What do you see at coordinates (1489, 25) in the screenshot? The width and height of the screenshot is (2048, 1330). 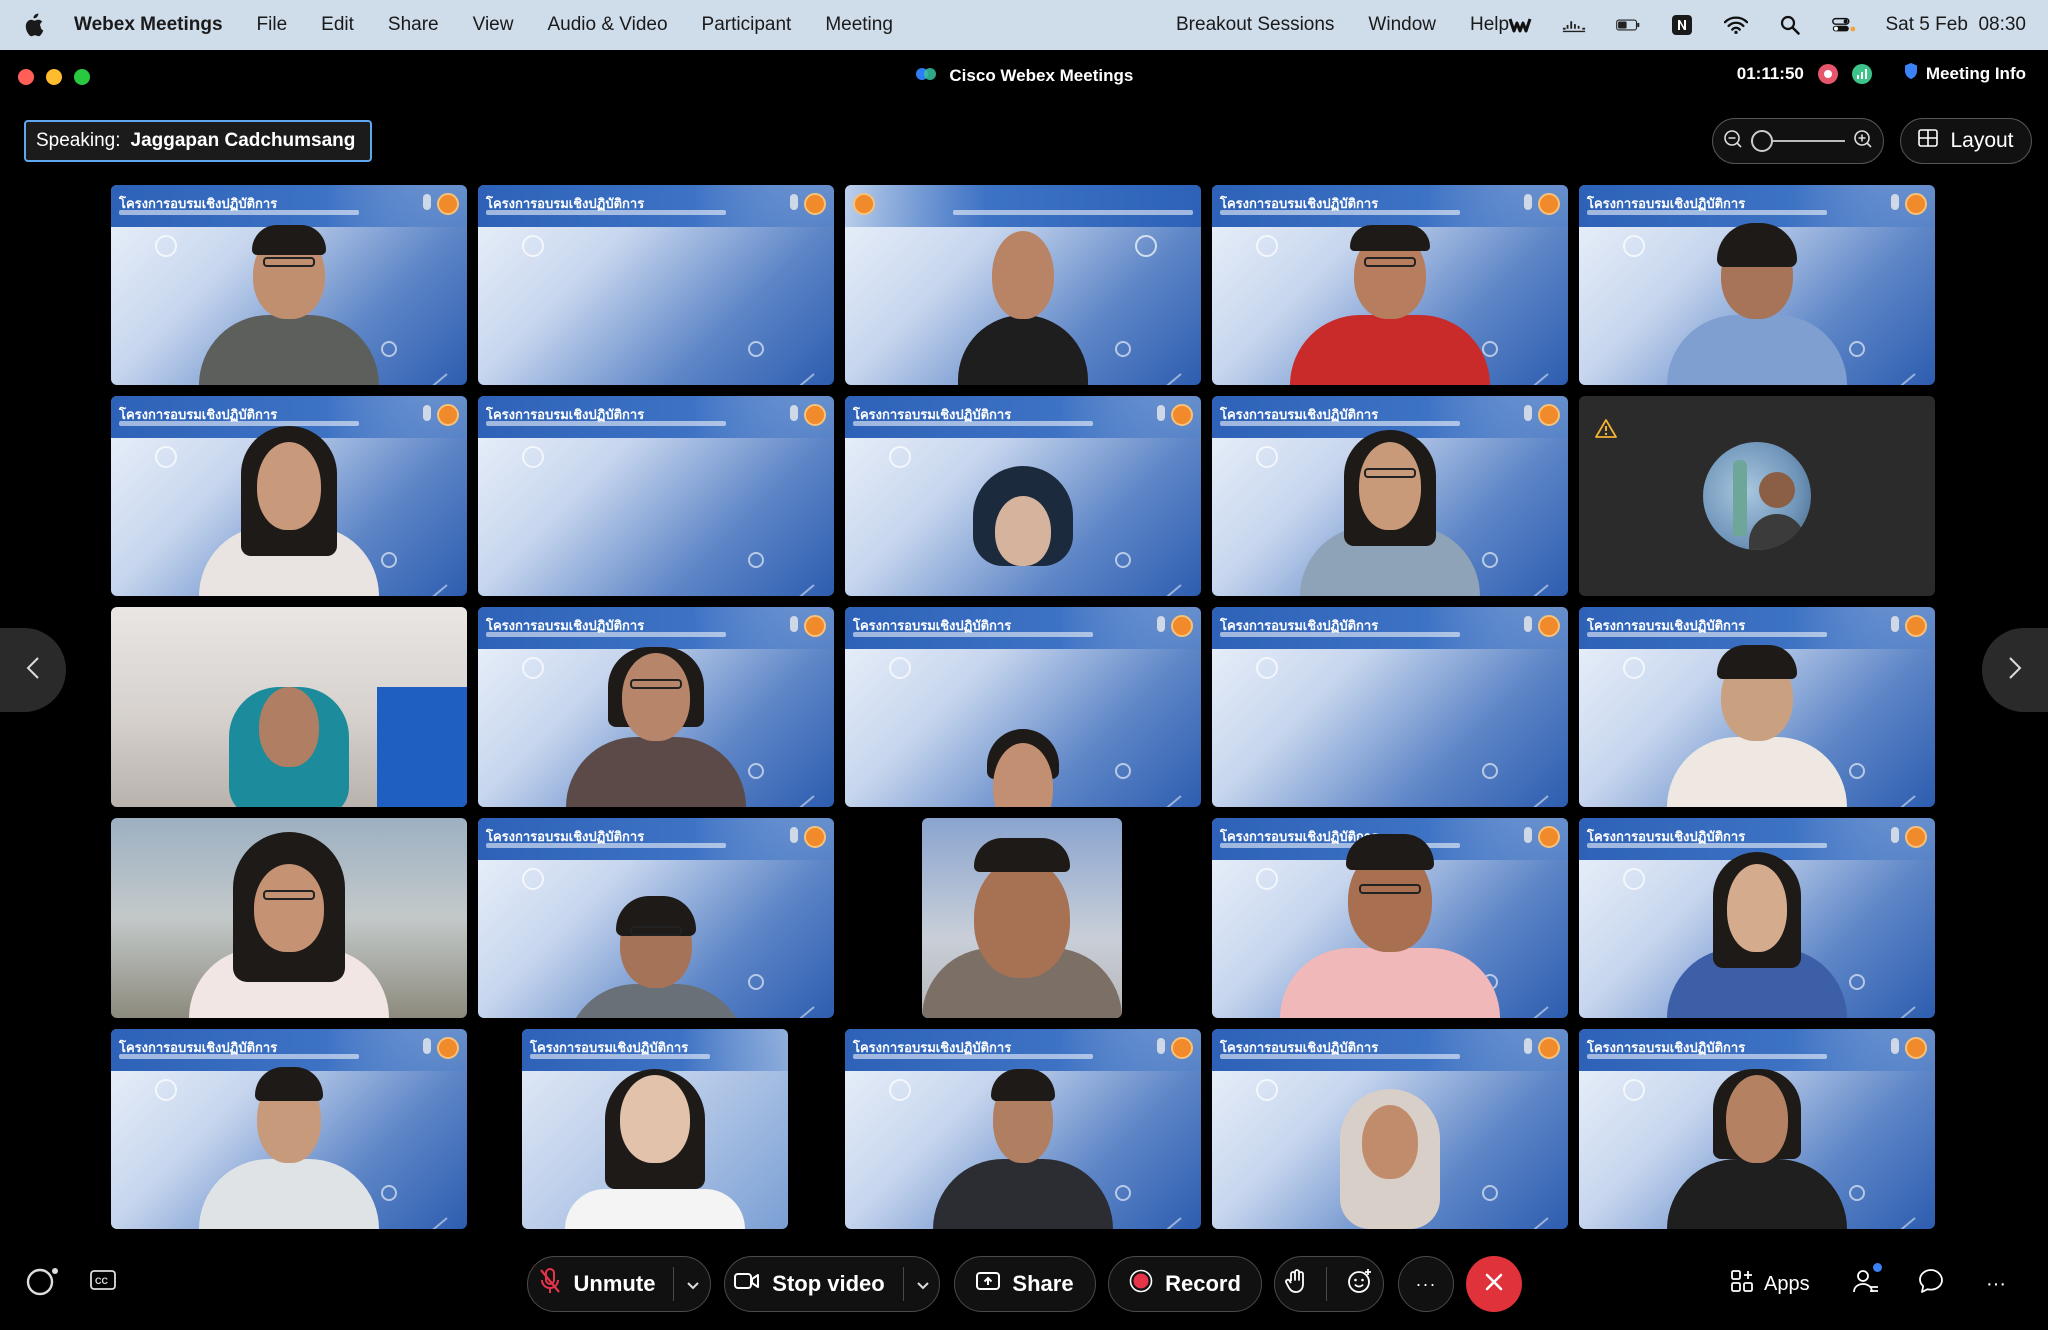 I see `menu-help: Help` at bounding box center [1489, 25].